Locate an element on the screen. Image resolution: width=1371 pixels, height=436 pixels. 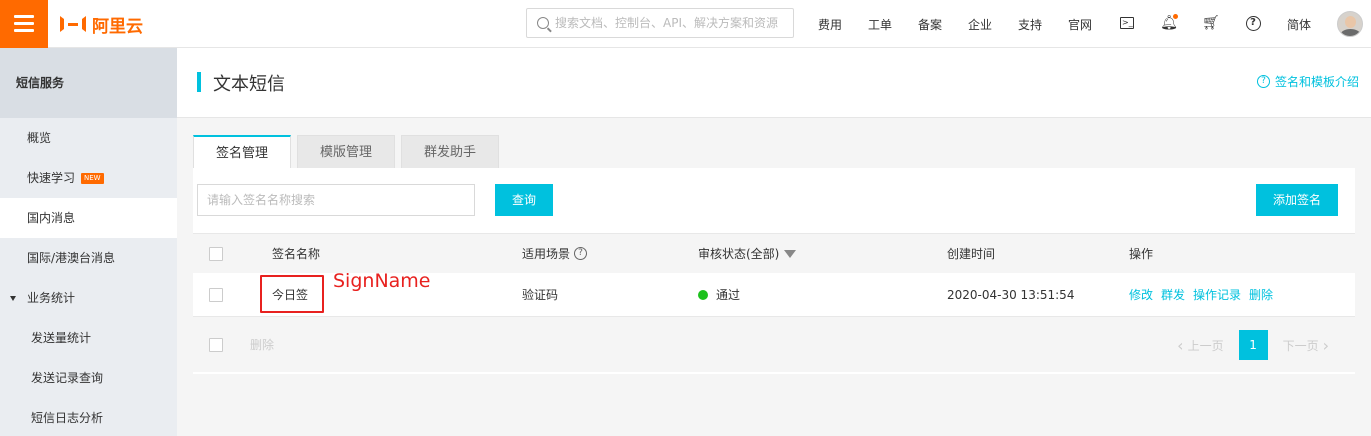
select-all-cell is located at coordinates (216, 253).